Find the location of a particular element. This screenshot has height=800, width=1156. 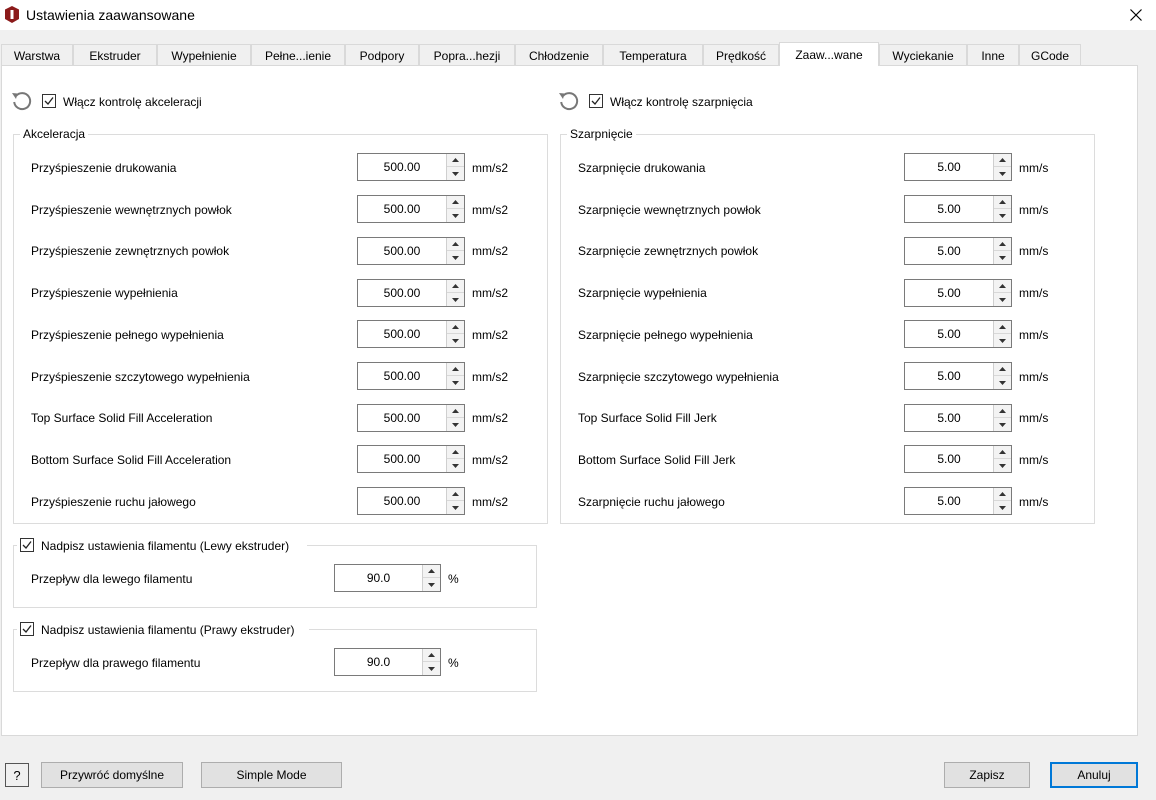

left-flow-spinbox: 90.0 is located at coordinates (387, 578).